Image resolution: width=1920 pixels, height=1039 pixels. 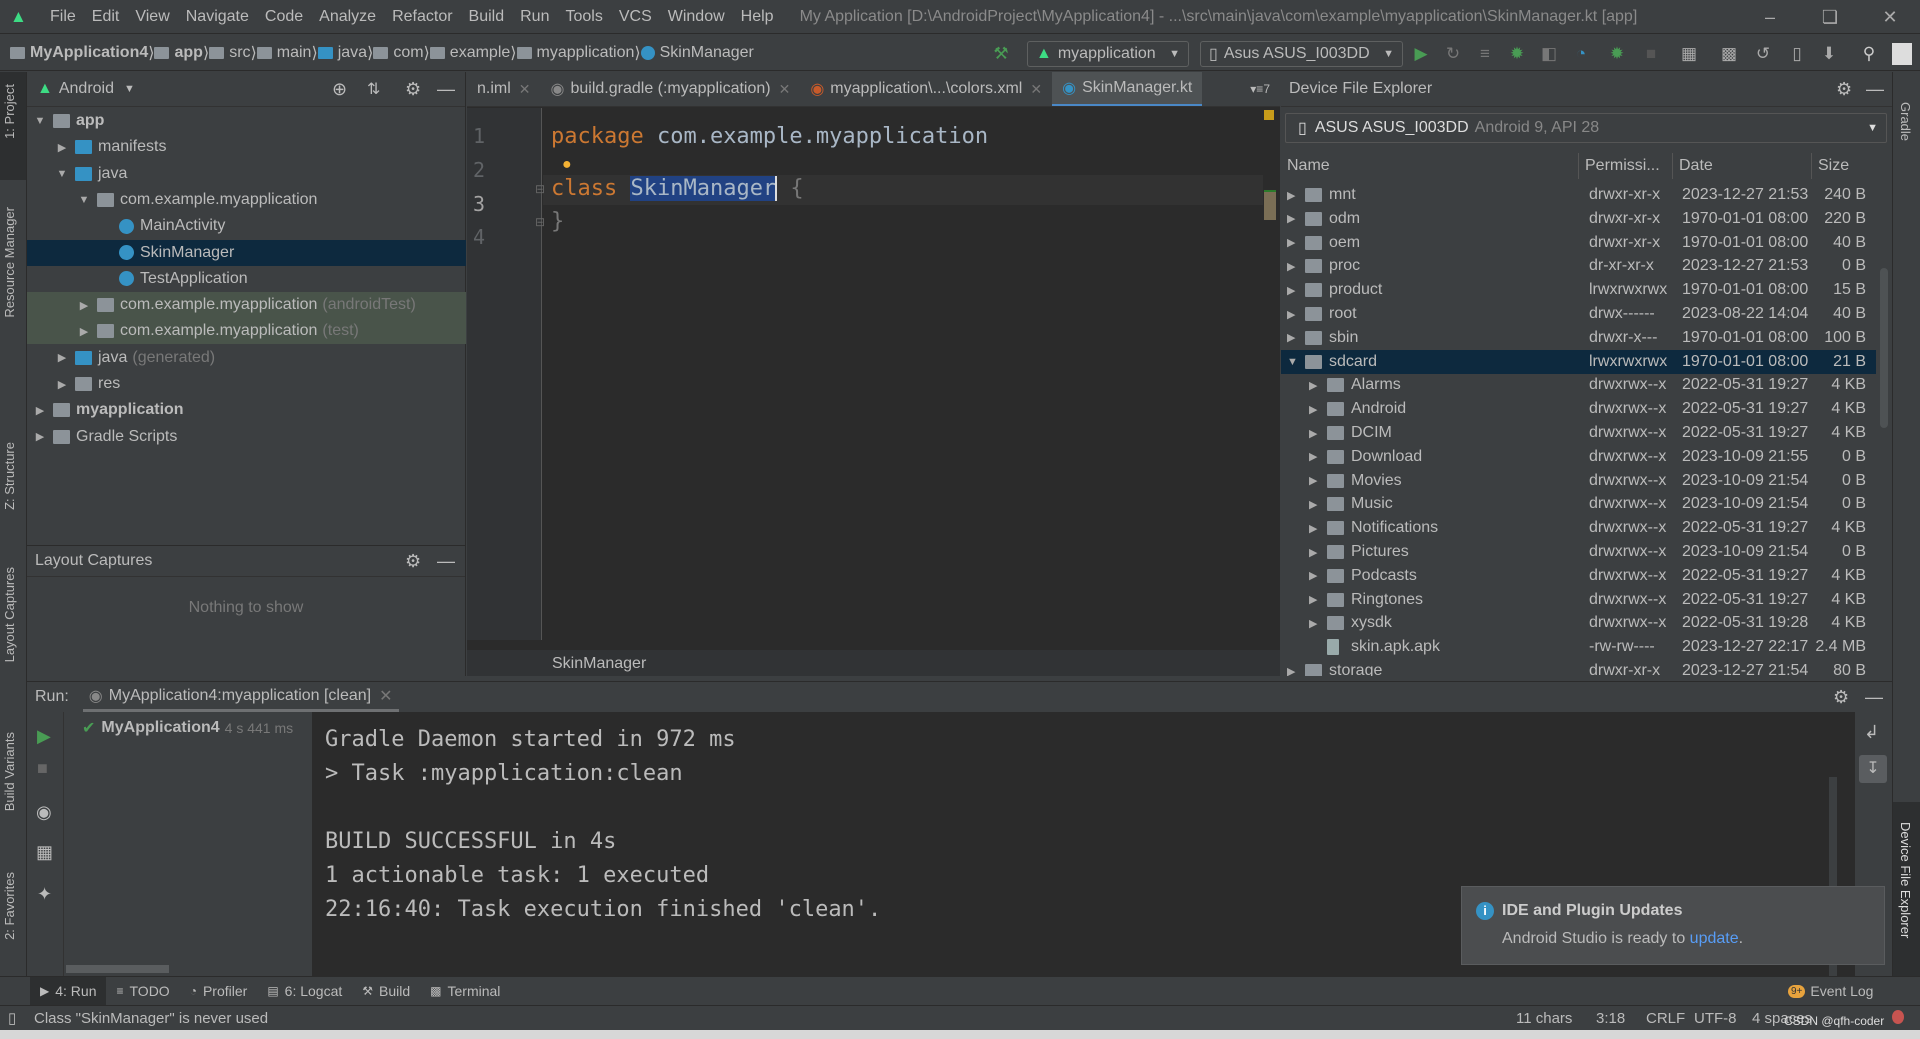 I want to click on sync-gradle-icon: ↺, so click(x=1763, y=54).